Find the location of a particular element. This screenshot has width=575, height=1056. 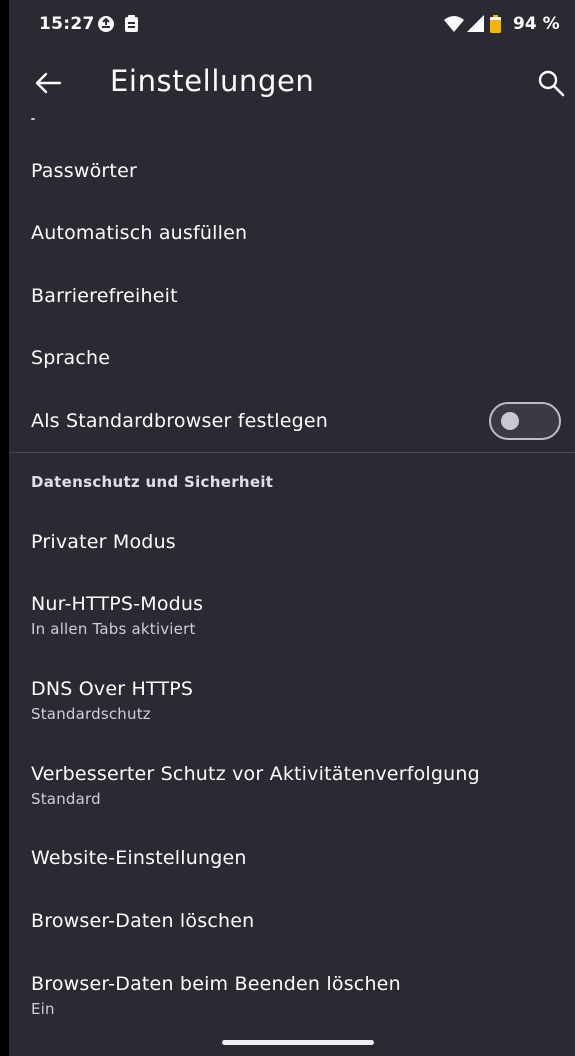

page-title: Einstellungen is located at coordinates (212, 81).